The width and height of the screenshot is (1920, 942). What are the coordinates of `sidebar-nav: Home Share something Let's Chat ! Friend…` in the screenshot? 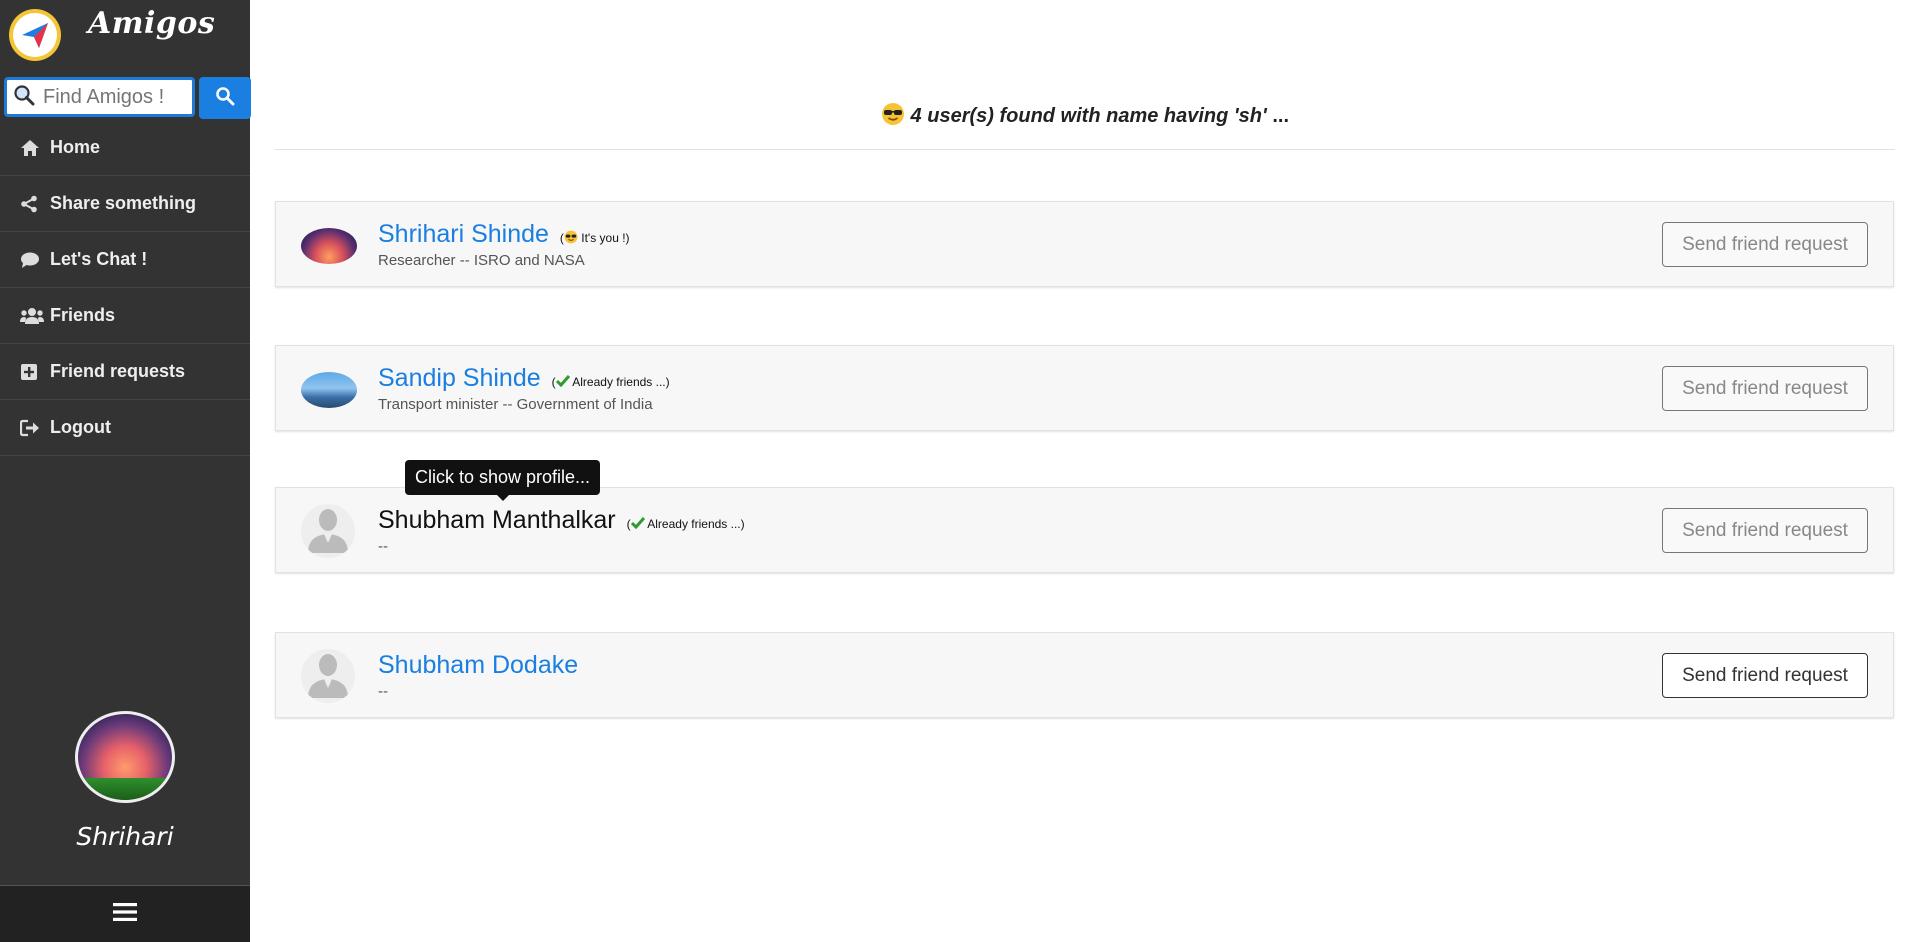 It's located at (125, 288).